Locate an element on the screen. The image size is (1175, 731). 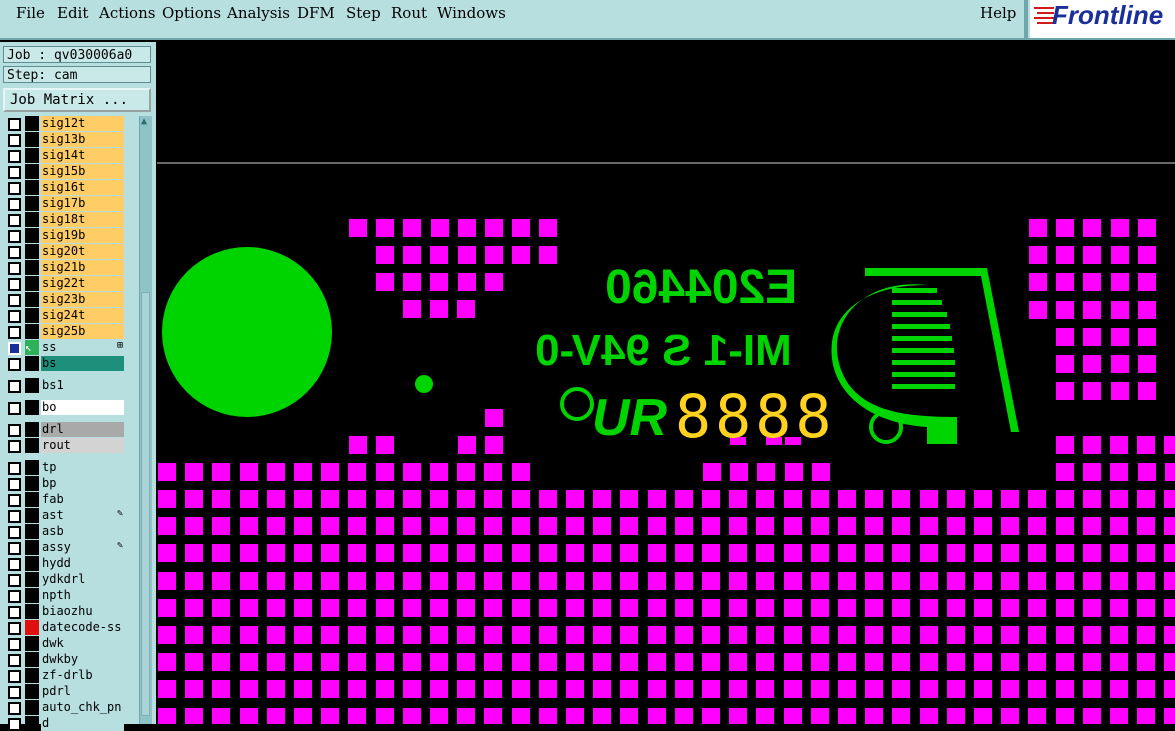
layer-row: dwkby is located at coordinates (64, 659).